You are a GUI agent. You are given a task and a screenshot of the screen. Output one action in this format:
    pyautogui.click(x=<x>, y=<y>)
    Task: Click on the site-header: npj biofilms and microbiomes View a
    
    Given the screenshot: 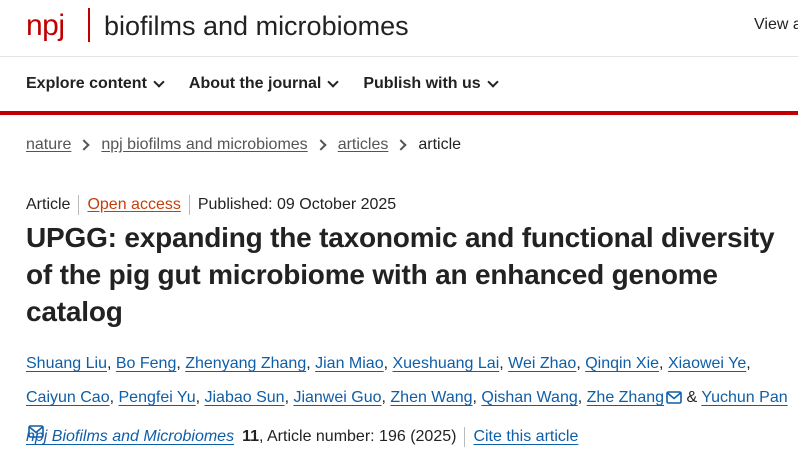 What is the action you would take?
    pyautogui.click(x=399, y=28)
    